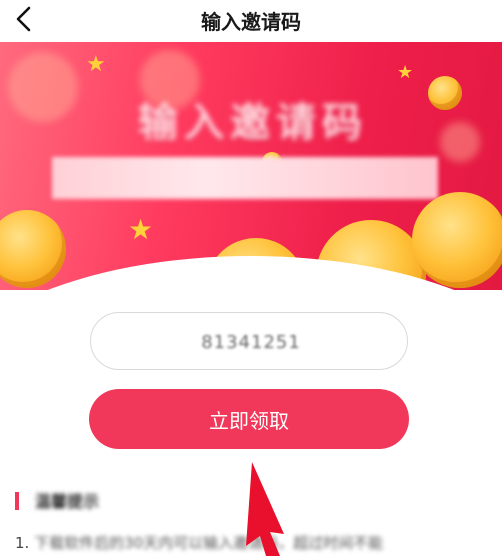  What do you see at coordinates (209, 543) in the screenshot?
I see `tip-text: 下载软件后的30天内可以输入邀请码，超过时间不能` at bounding box center [209, 543].